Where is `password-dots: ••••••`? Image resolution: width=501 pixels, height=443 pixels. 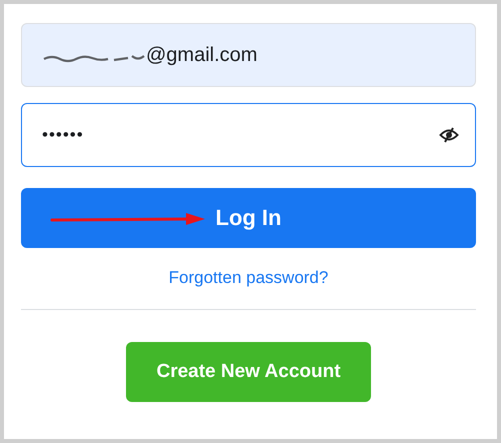 password-dots: •••••• is located at coordinates (63, 135).